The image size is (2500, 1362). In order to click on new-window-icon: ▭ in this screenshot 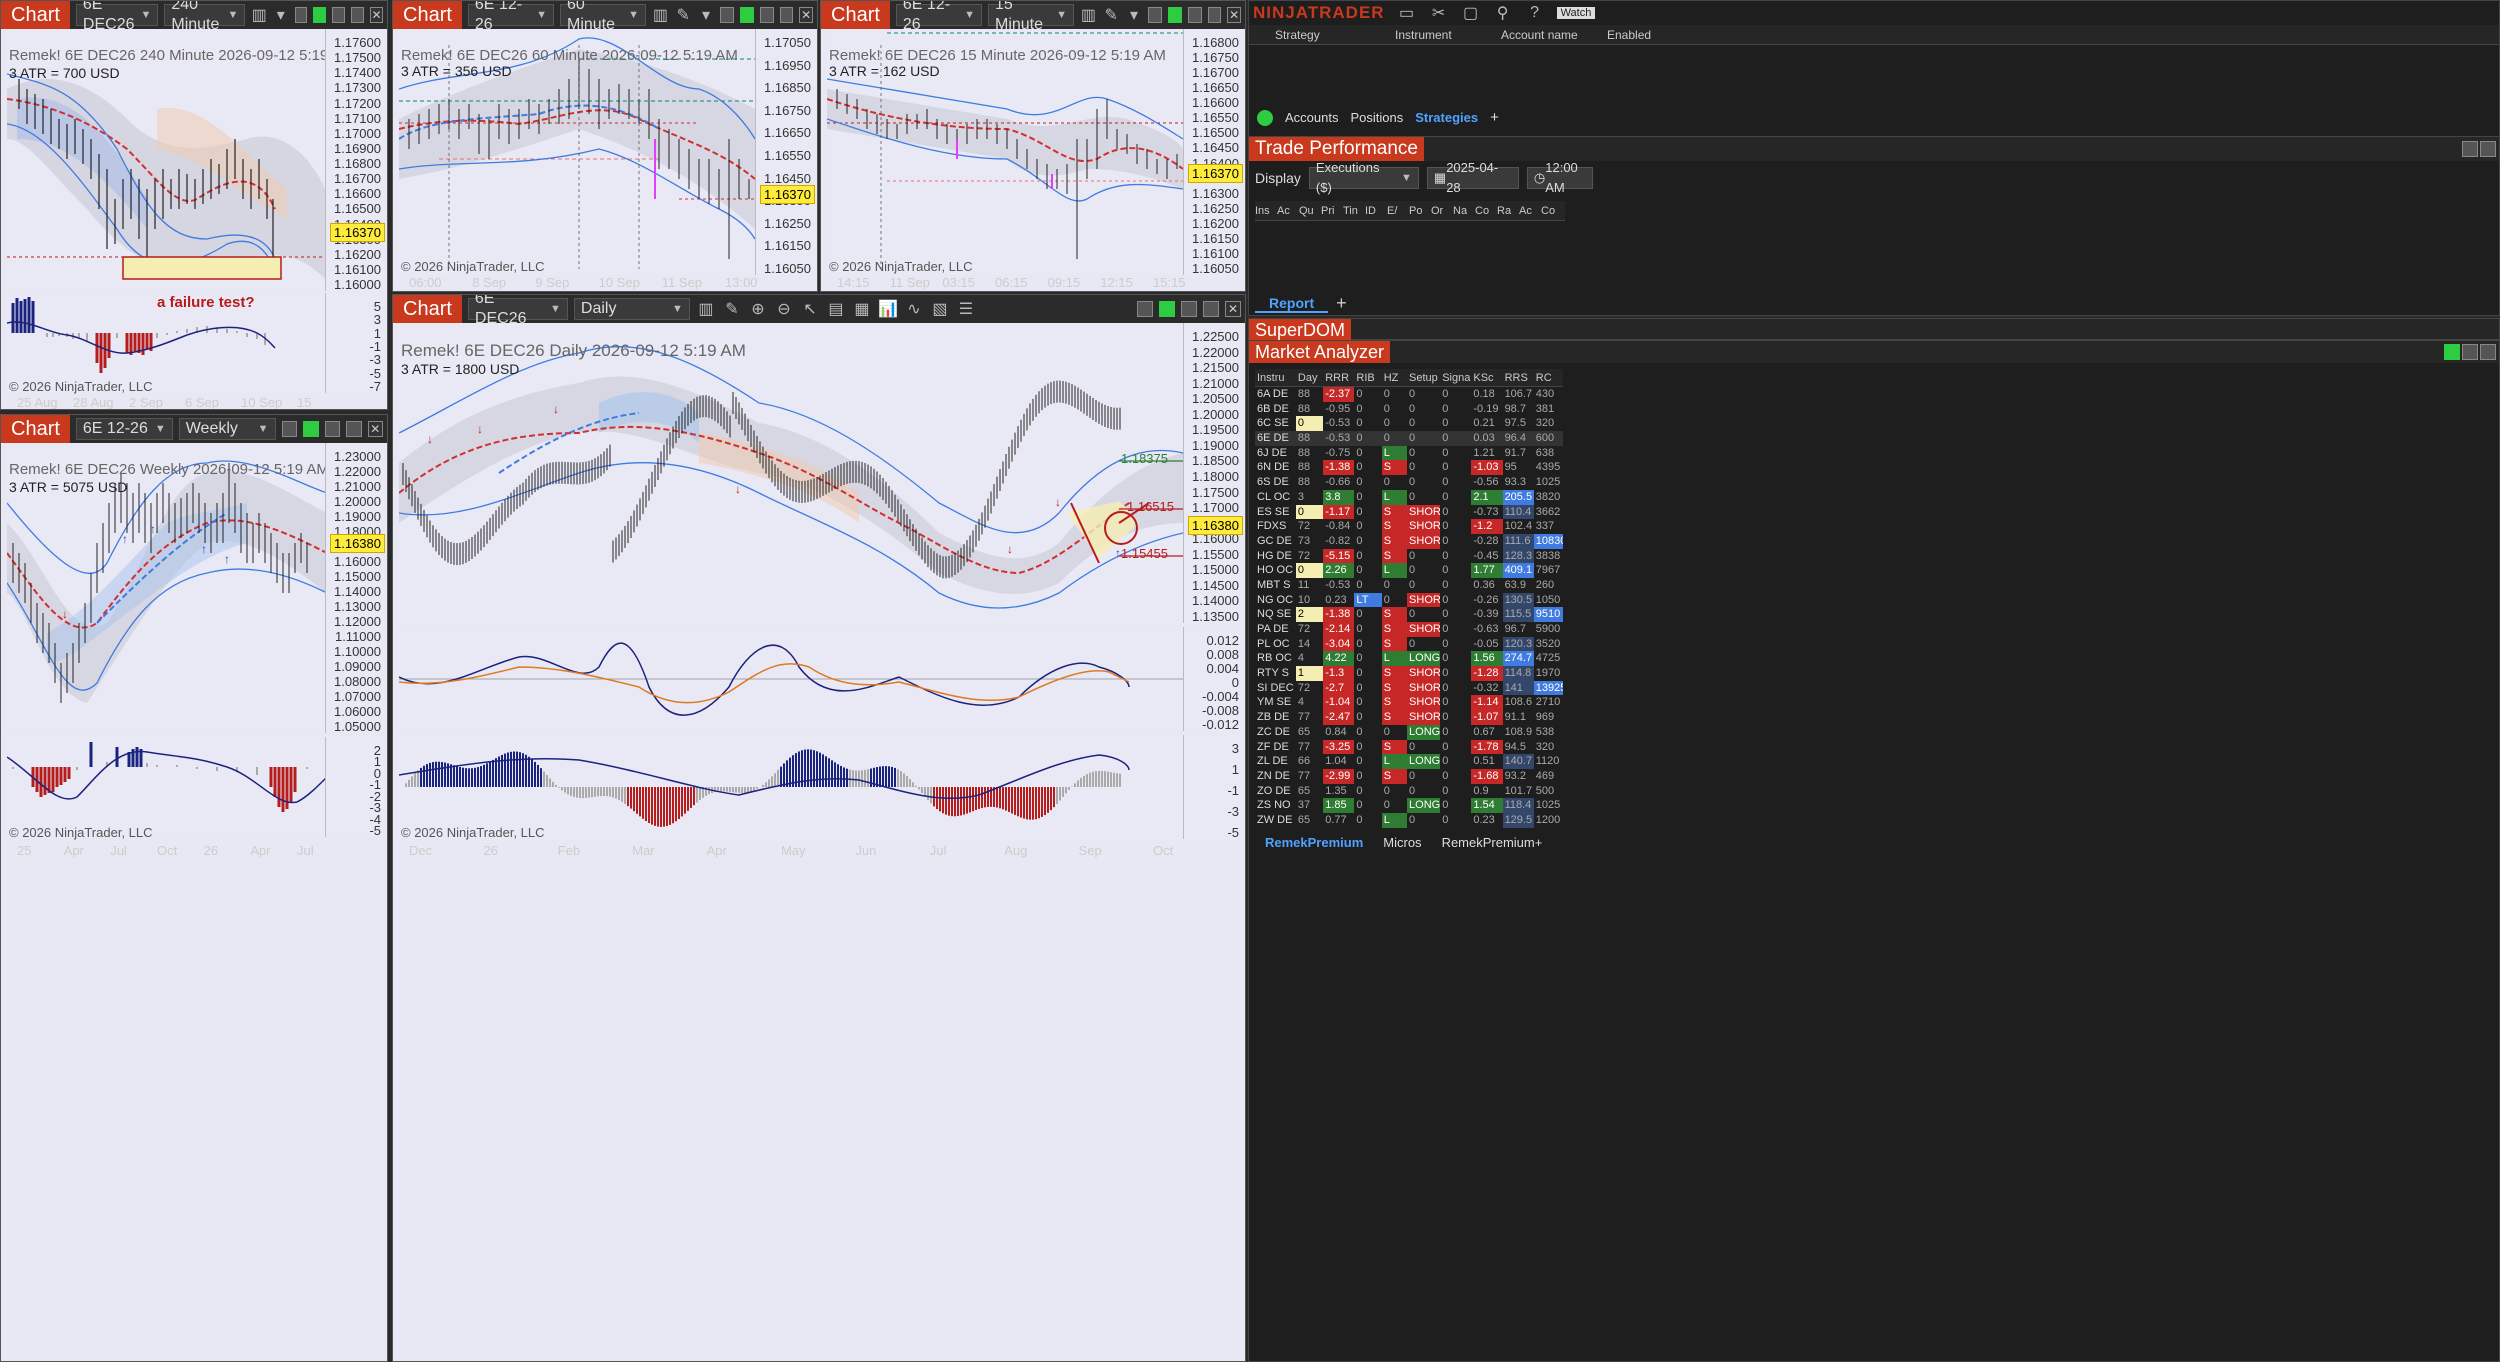, I will do `click(1407, 13)`.